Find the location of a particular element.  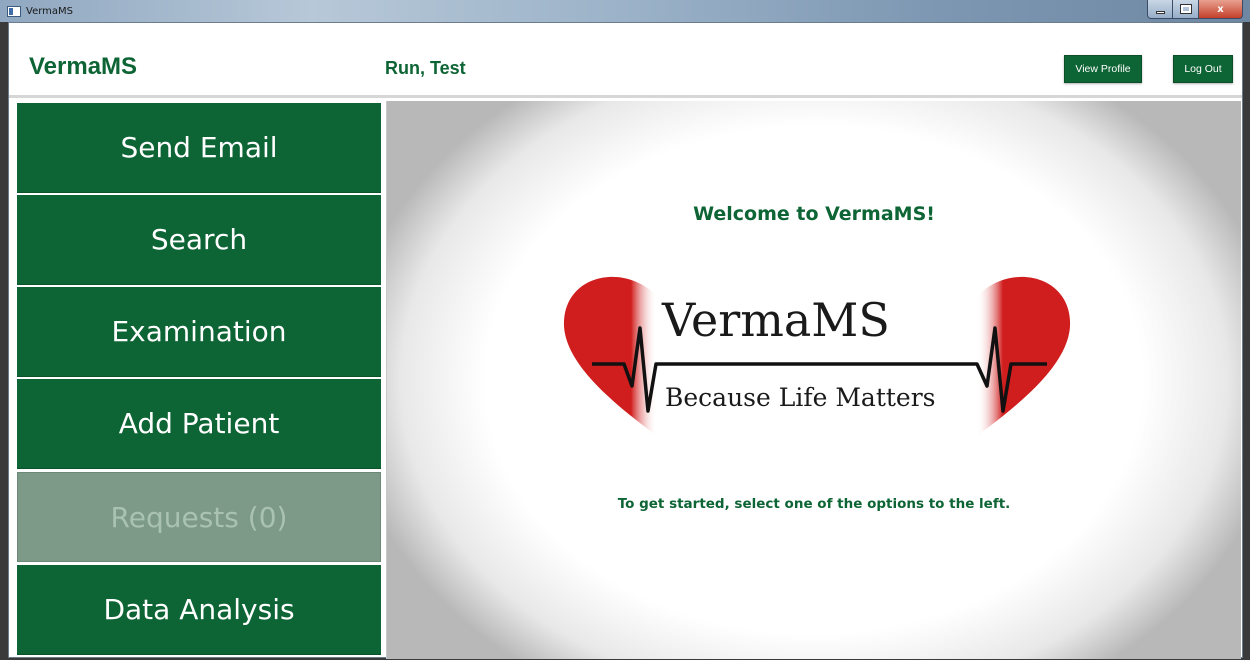

logout-button: Log Out is located at coordinates (1203, 69).